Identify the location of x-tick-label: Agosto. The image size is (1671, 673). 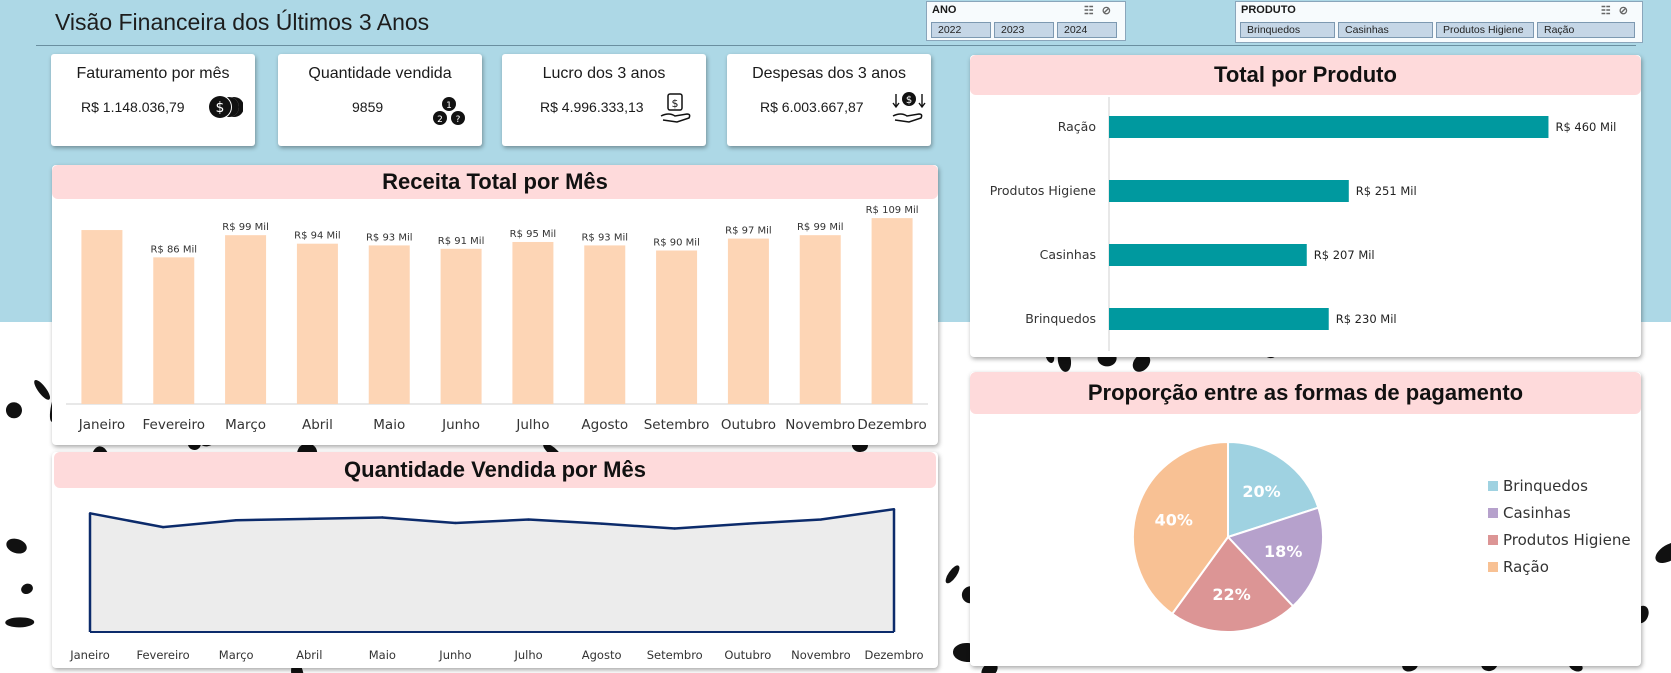
(602, 655).